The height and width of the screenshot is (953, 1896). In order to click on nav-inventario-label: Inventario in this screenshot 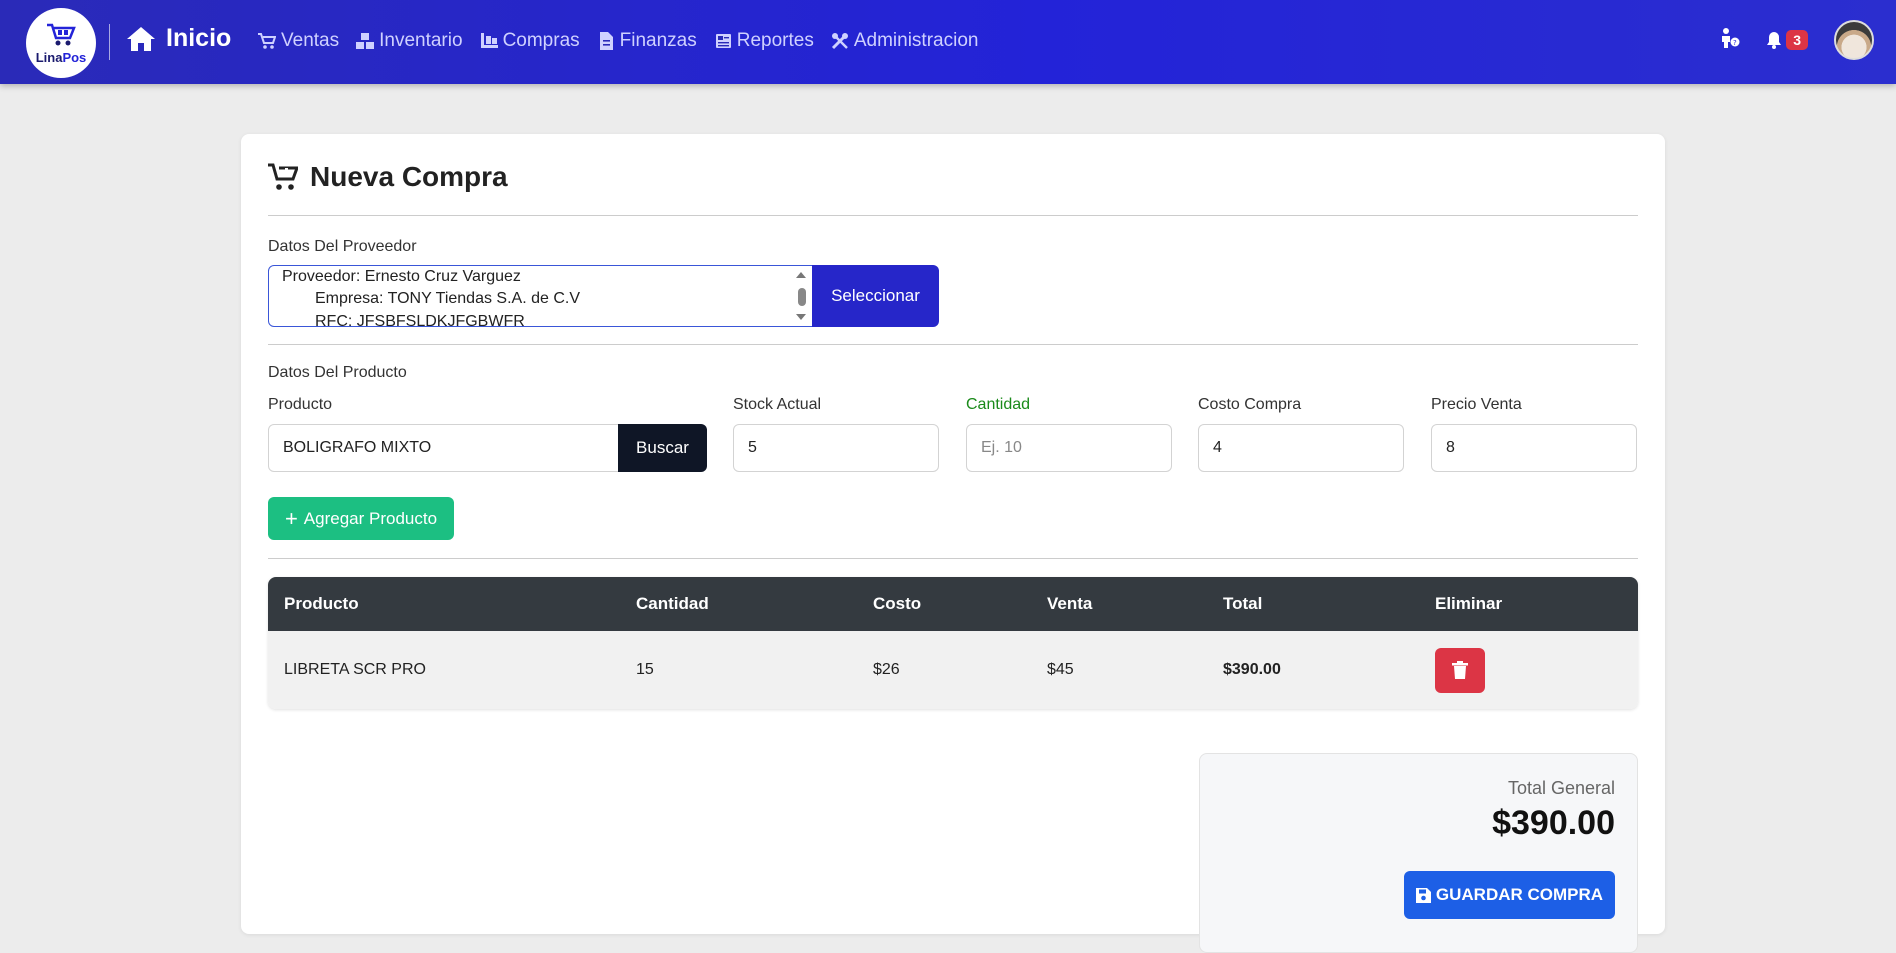, I will do `click(421, 40)`.